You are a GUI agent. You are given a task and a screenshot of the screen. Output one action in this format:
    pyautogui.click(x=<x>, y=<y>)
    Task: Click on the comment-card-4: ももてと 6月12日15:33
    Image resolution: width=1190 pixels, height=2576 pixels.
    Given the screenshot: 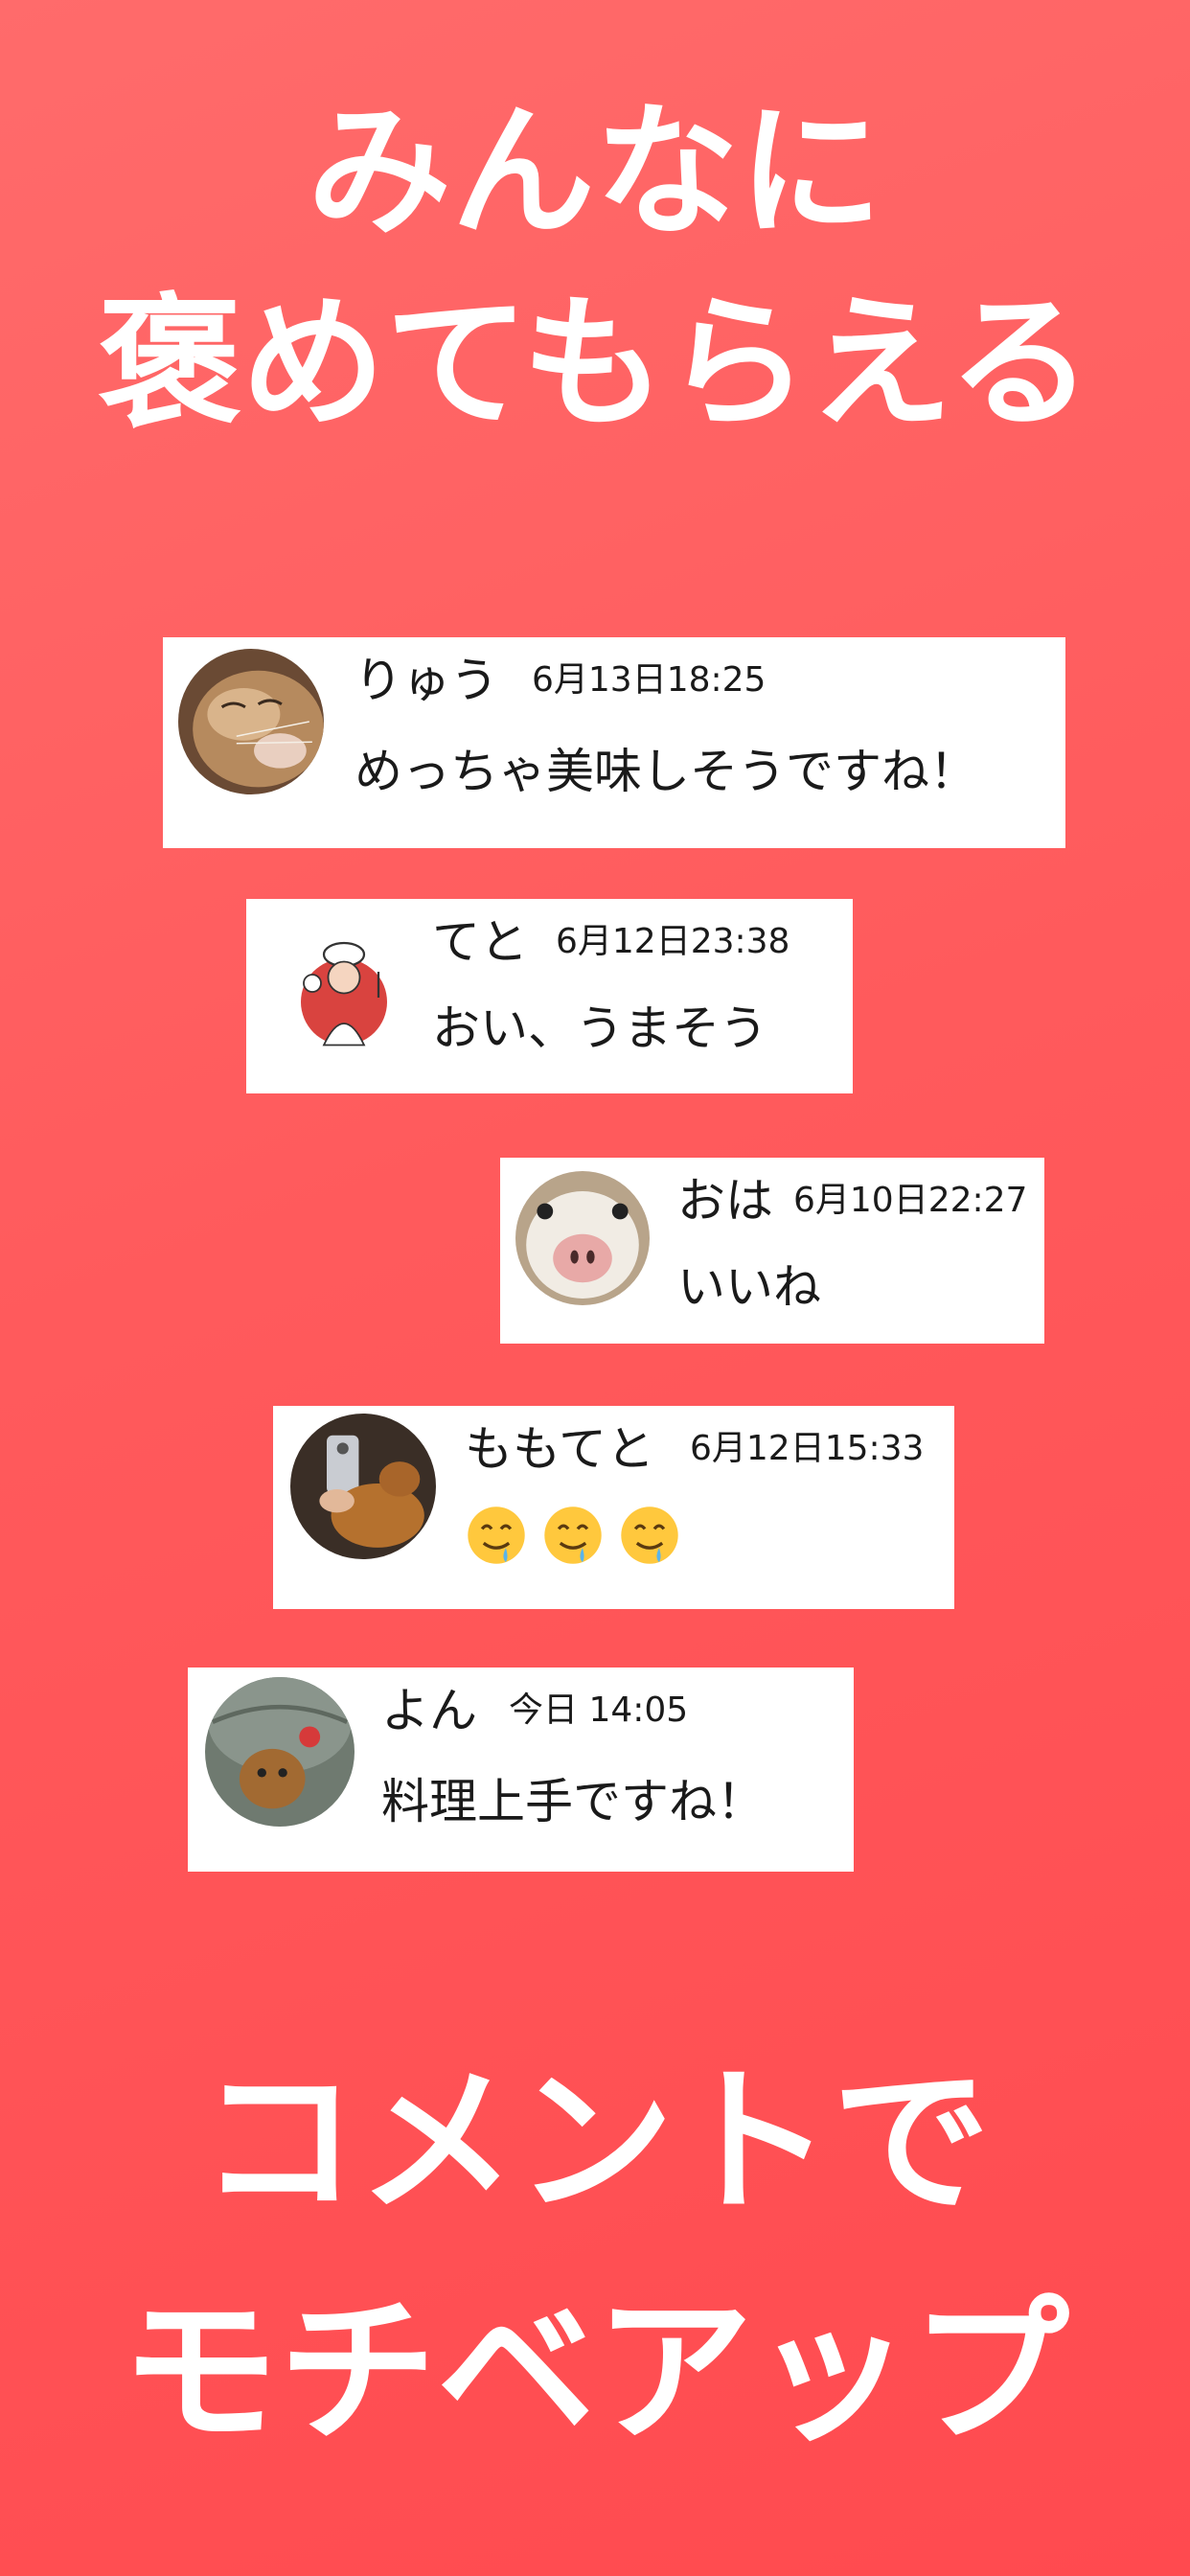 What is the action you would take?
    pyautogui.click(x=614, y=1507)
    